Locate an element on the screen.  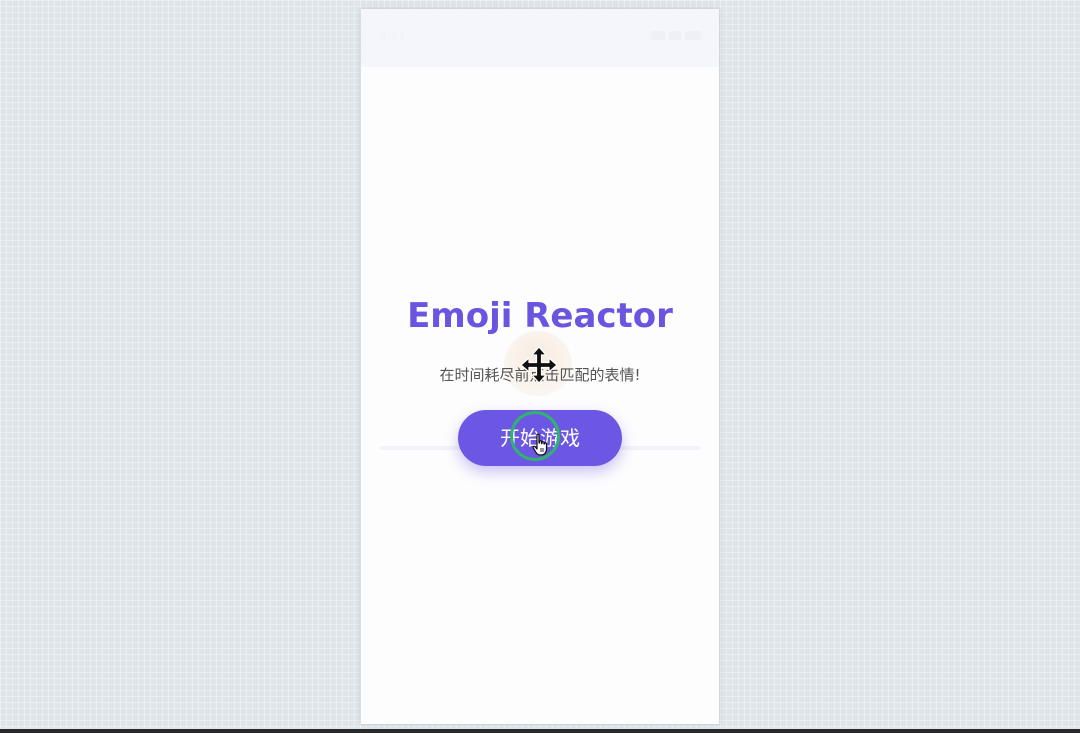
game-title: Emoji Reactor is located at coordinates (540, 316).